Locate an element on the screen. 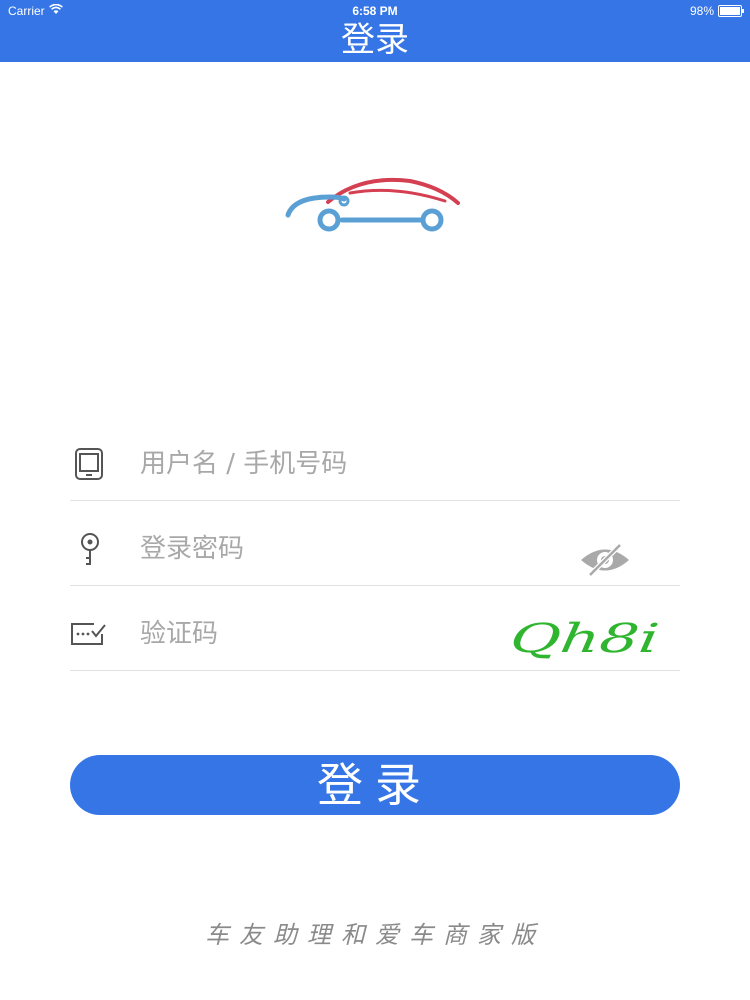 The image size is (750, 1000). status-right: 98% is located at coordinates (716, 11).